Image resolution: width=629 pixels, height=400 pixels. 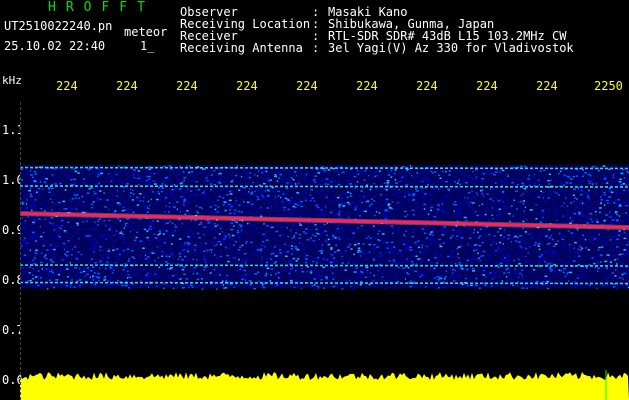 What do you see at coordinates (608, 86) in the screenshot?
I see `time-tick: 2250` at bounding box center [608, 86].